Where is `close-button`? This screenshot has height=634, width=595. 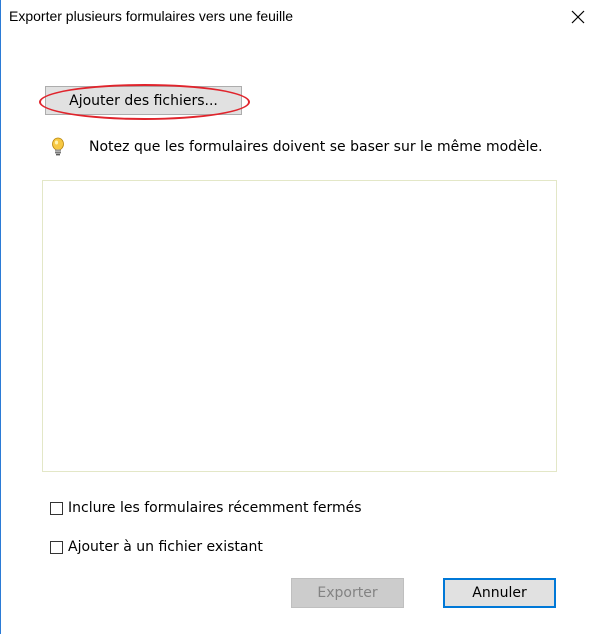
close-button is located at coordinates (578, 17).